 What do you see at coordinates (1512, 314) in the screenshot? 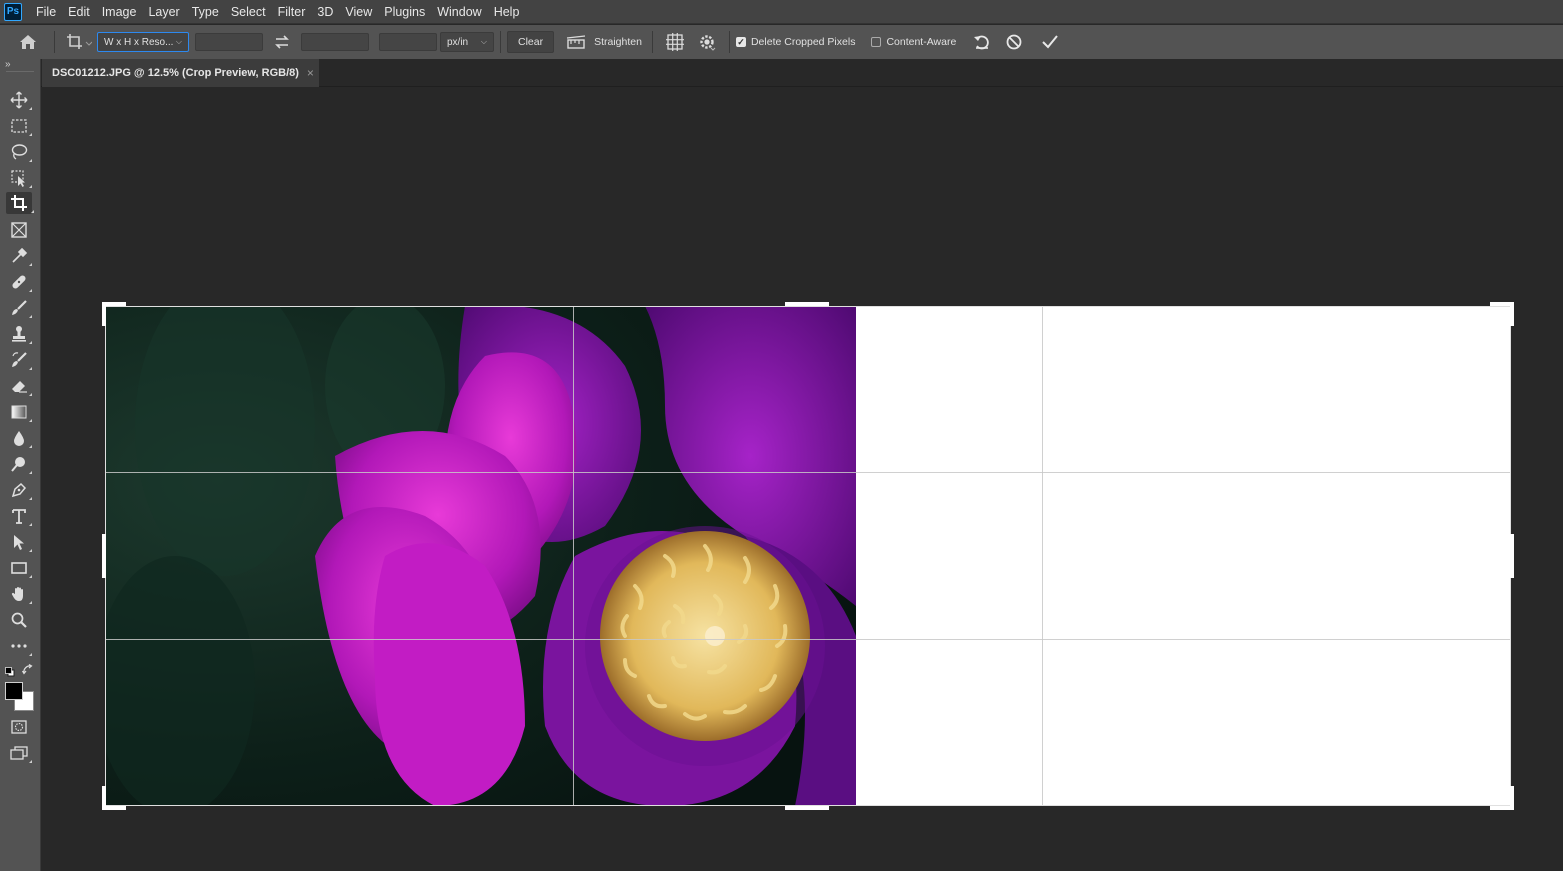
I see `crop-handle-top-right` at bounding box center [1512, 314].